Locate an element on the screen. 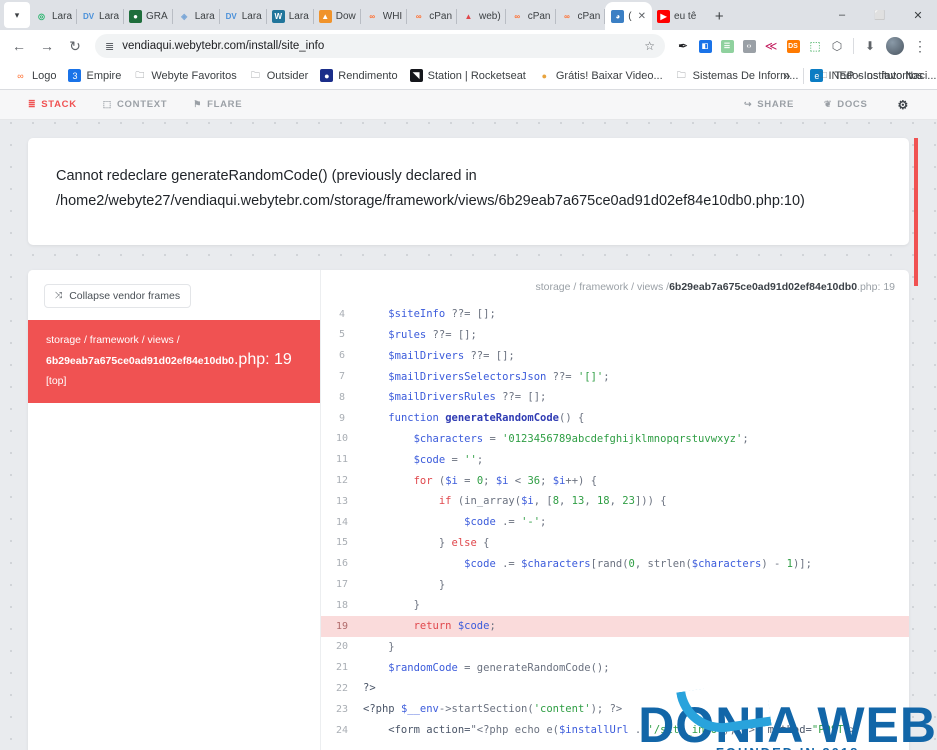  bookmark-star-icon: ☆ is located at coordinates (649, 46).